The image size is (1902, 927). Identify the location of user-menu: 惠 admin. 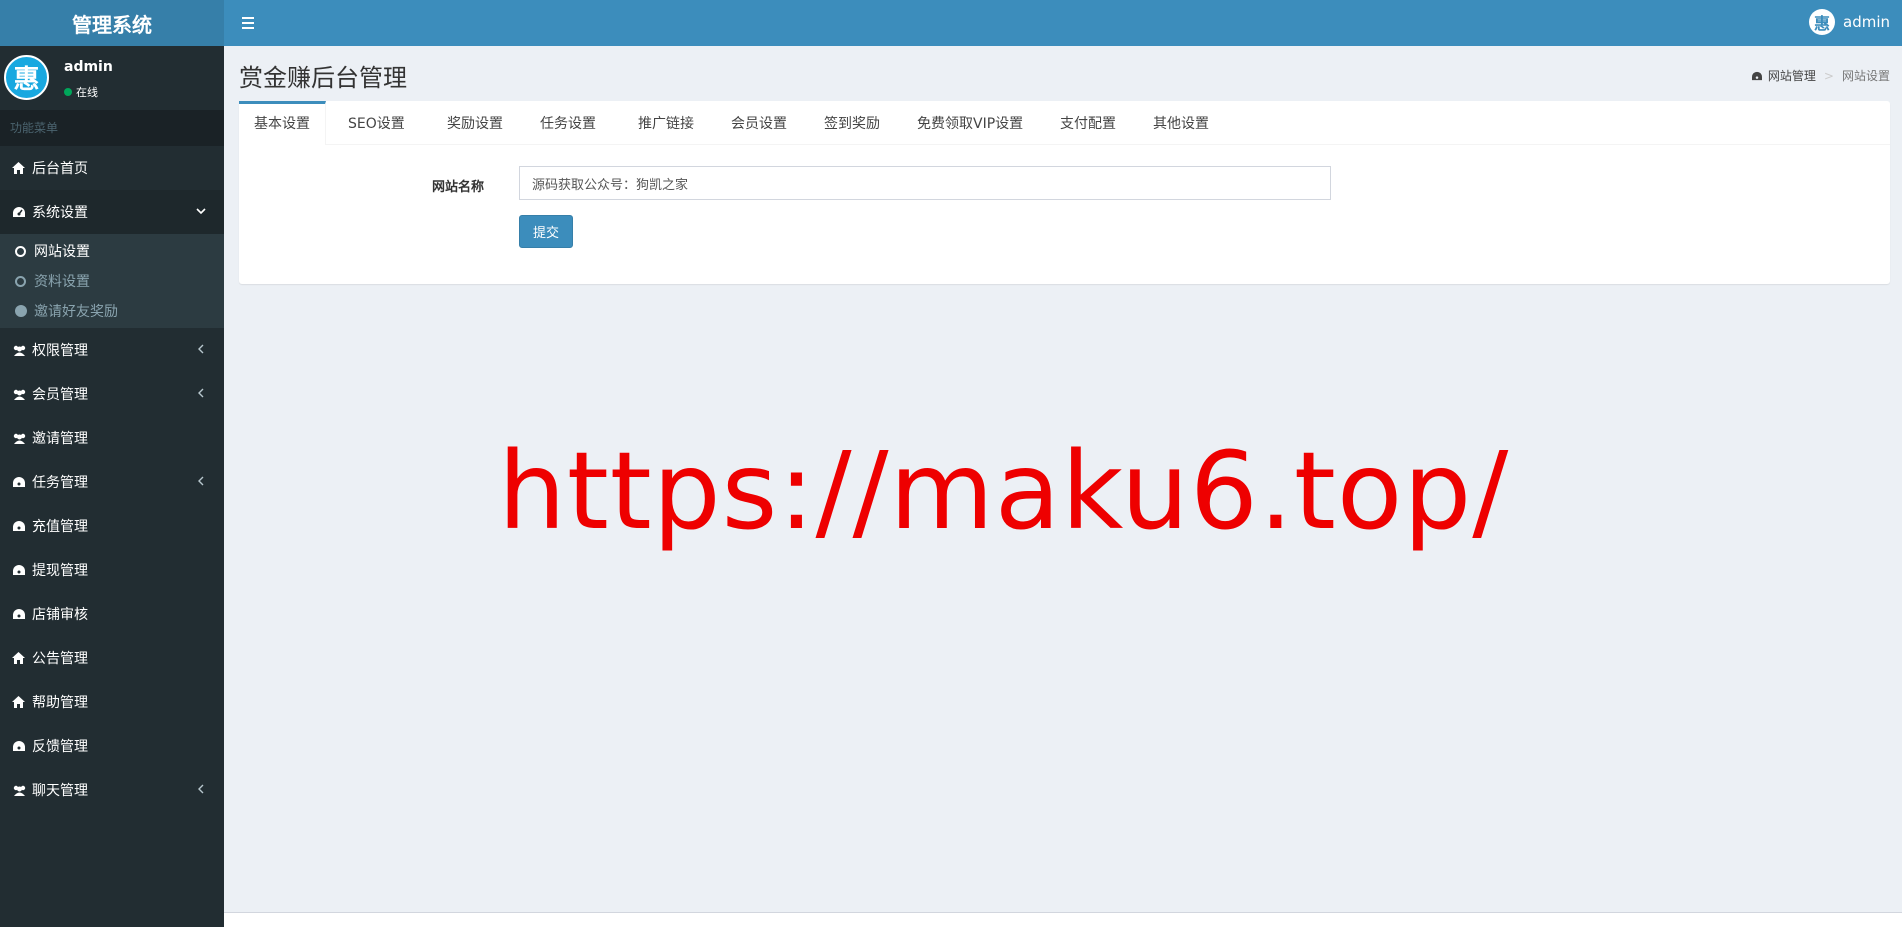
(1849, 22).